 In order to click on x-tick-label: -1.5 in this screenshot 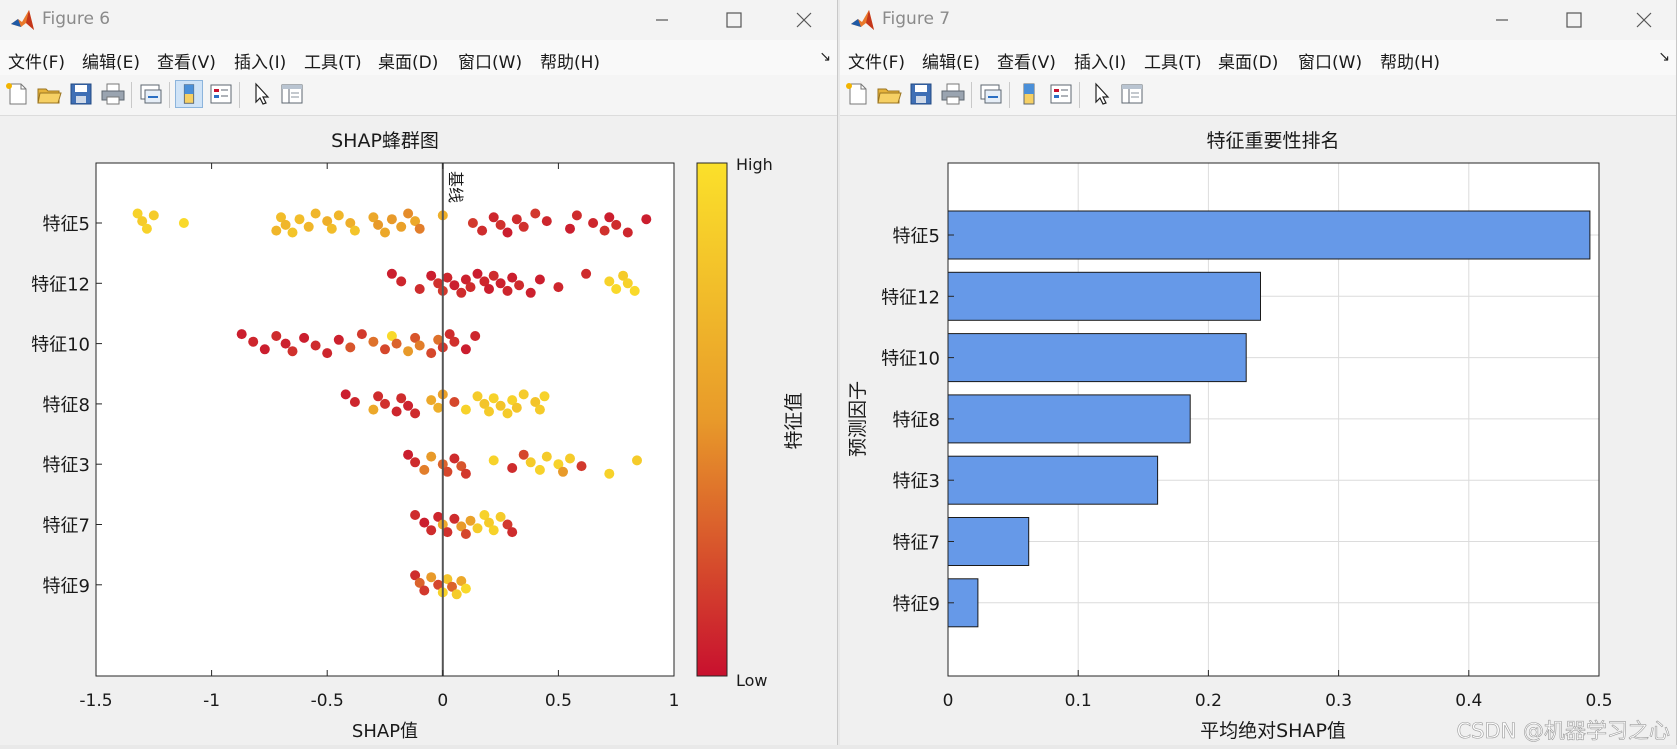, I will do `click(95, 701)`.